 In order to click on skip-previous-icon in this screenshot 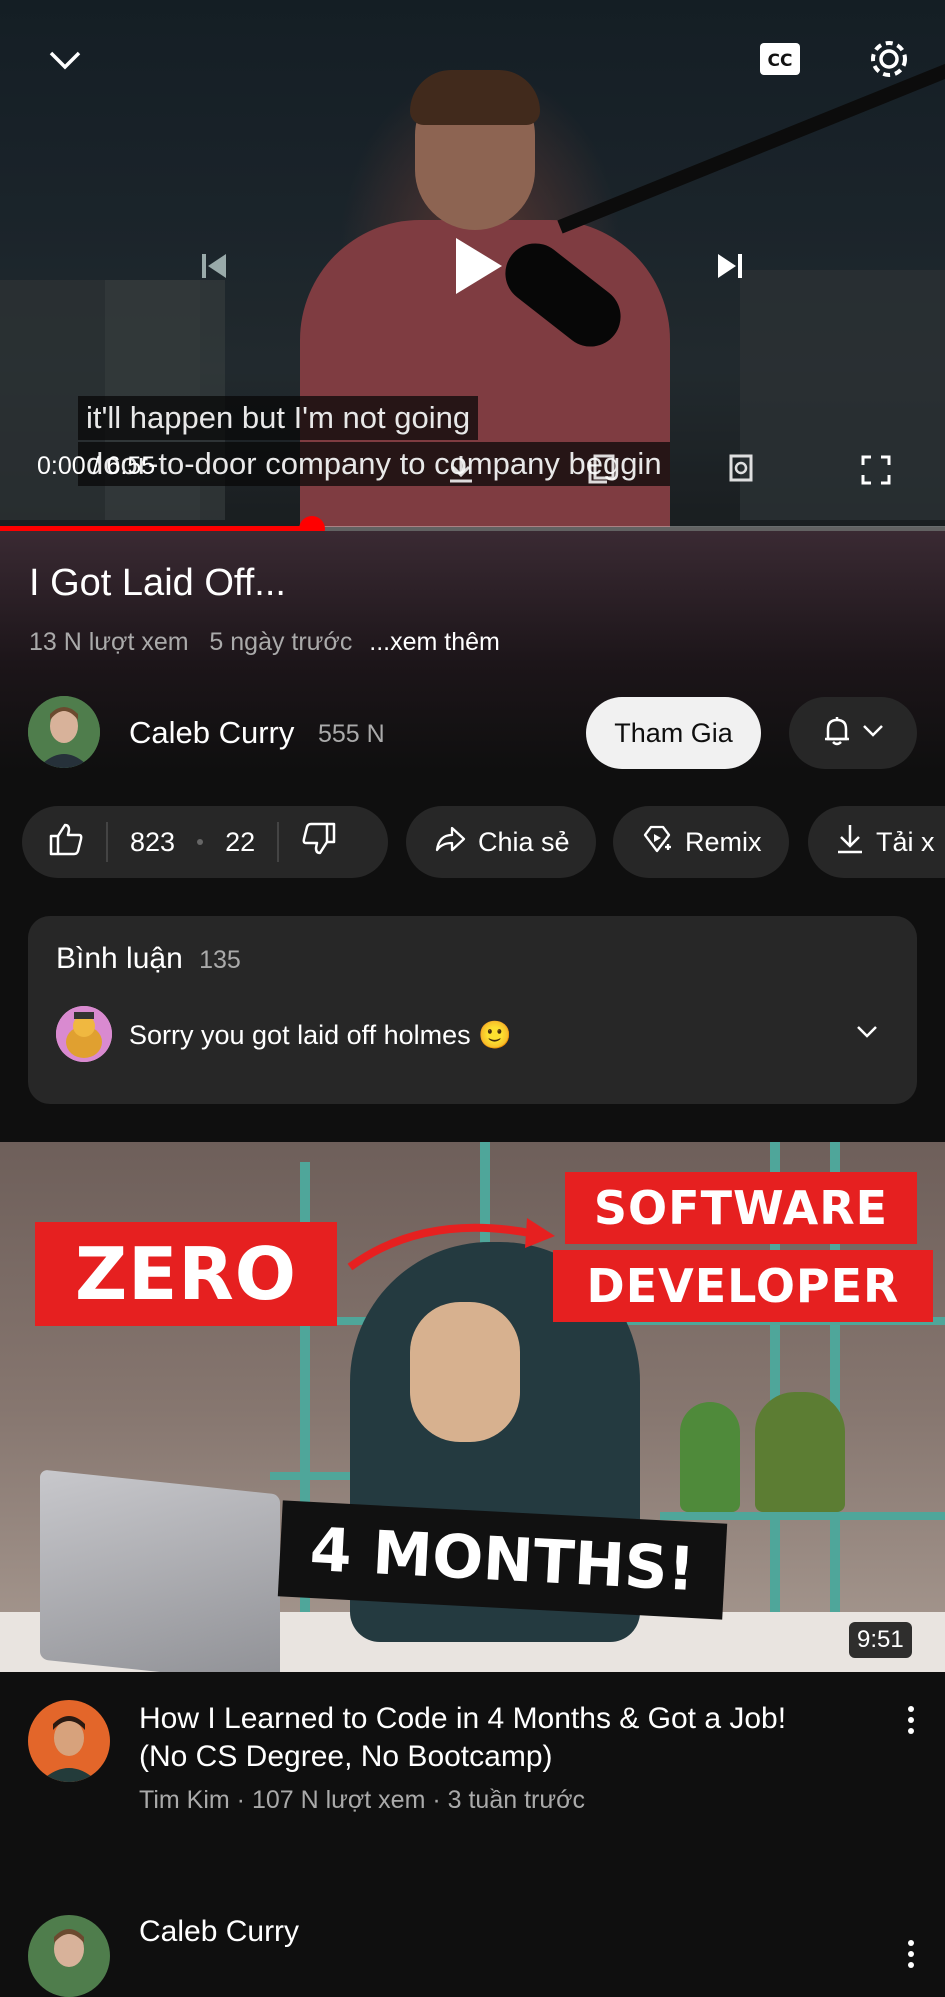, I will do `click(214, 266)`.